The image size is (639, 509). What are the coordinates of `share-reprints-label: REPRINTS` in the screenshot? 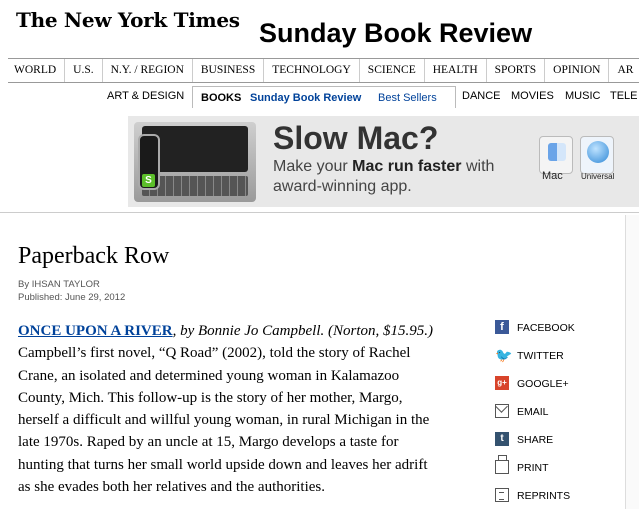 It's located at (544, 496).